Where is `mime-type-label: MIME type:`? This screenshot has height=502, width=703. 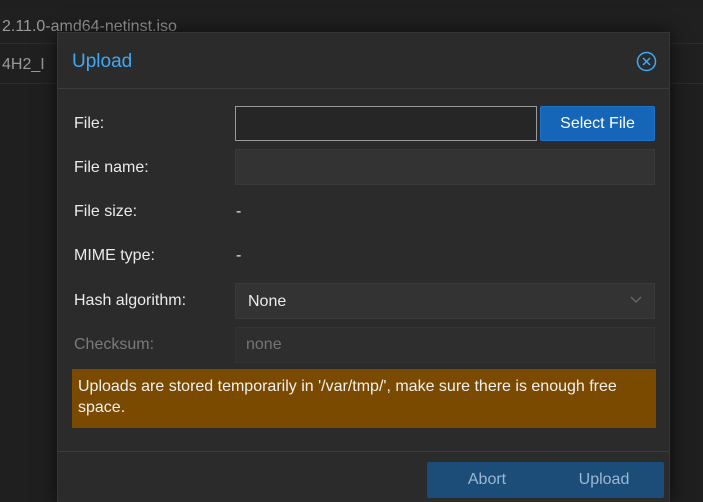
mime-type-label: MIME type: is located at coordinates (114, 255).